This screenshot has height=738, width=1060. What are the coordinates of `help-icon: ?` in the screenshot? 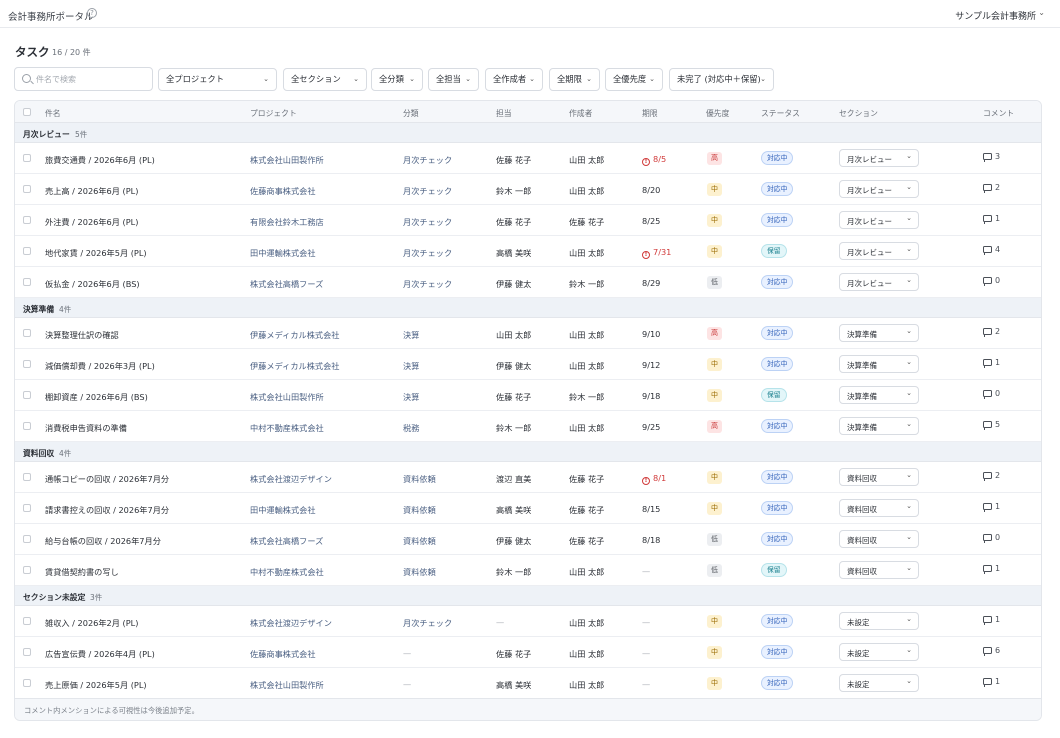 It's located at (92, 13).